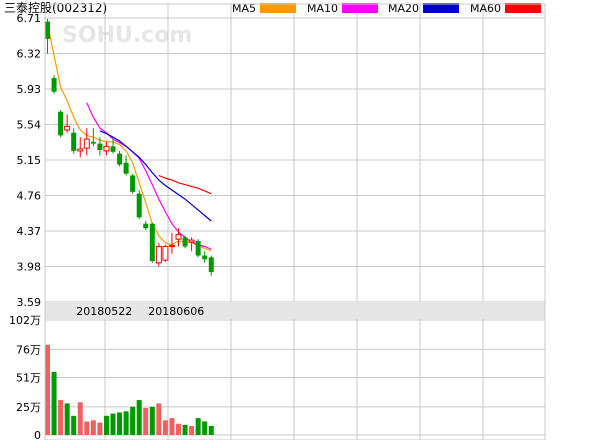 The image size is (600, 440). I want to click on date-label: 20180522, so click(104, 311).